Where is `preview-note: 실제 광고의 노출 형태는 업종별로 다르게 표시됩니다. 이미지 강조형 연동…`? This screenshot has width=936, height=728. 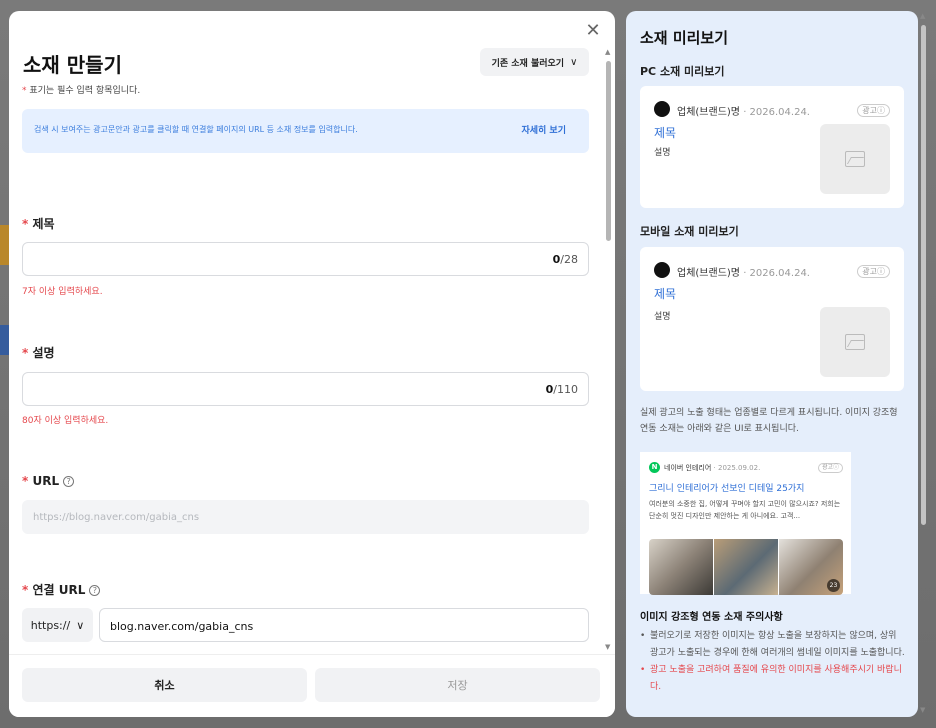
preview-note: 실제 광고의 노출 형태는 업종별로 다르게 표시됩니다. 이미지 강조형 연동… is located at coordinates (769, 421).